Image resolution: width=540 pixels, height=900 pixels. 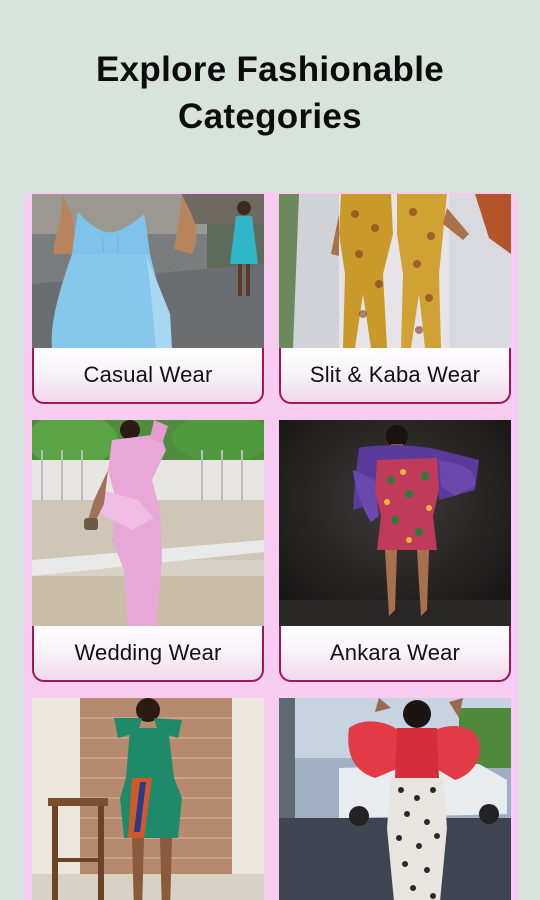 I want to click on category-card-wedding-wear: Wedding Wear, so click(x=148, y=551).